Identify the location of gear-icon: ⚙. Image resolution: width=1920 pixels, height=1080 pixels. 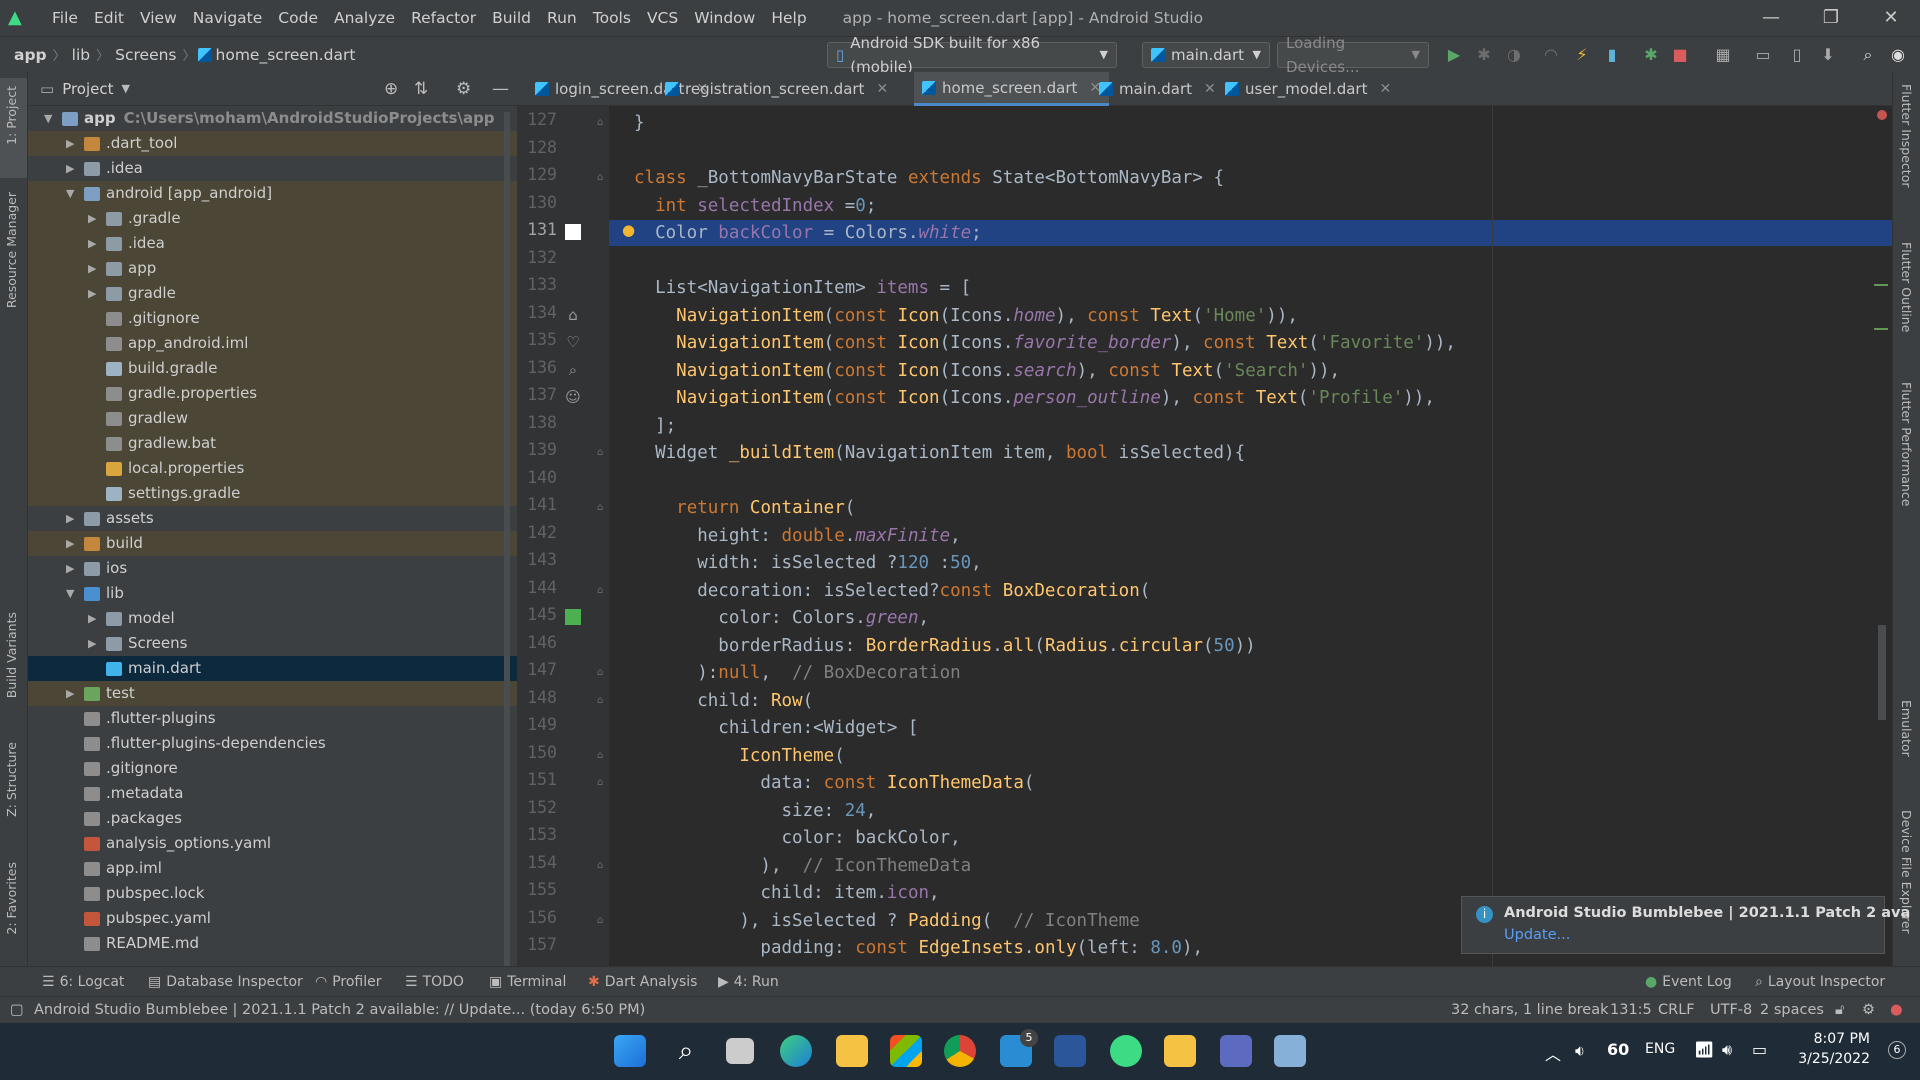
(463, 89).